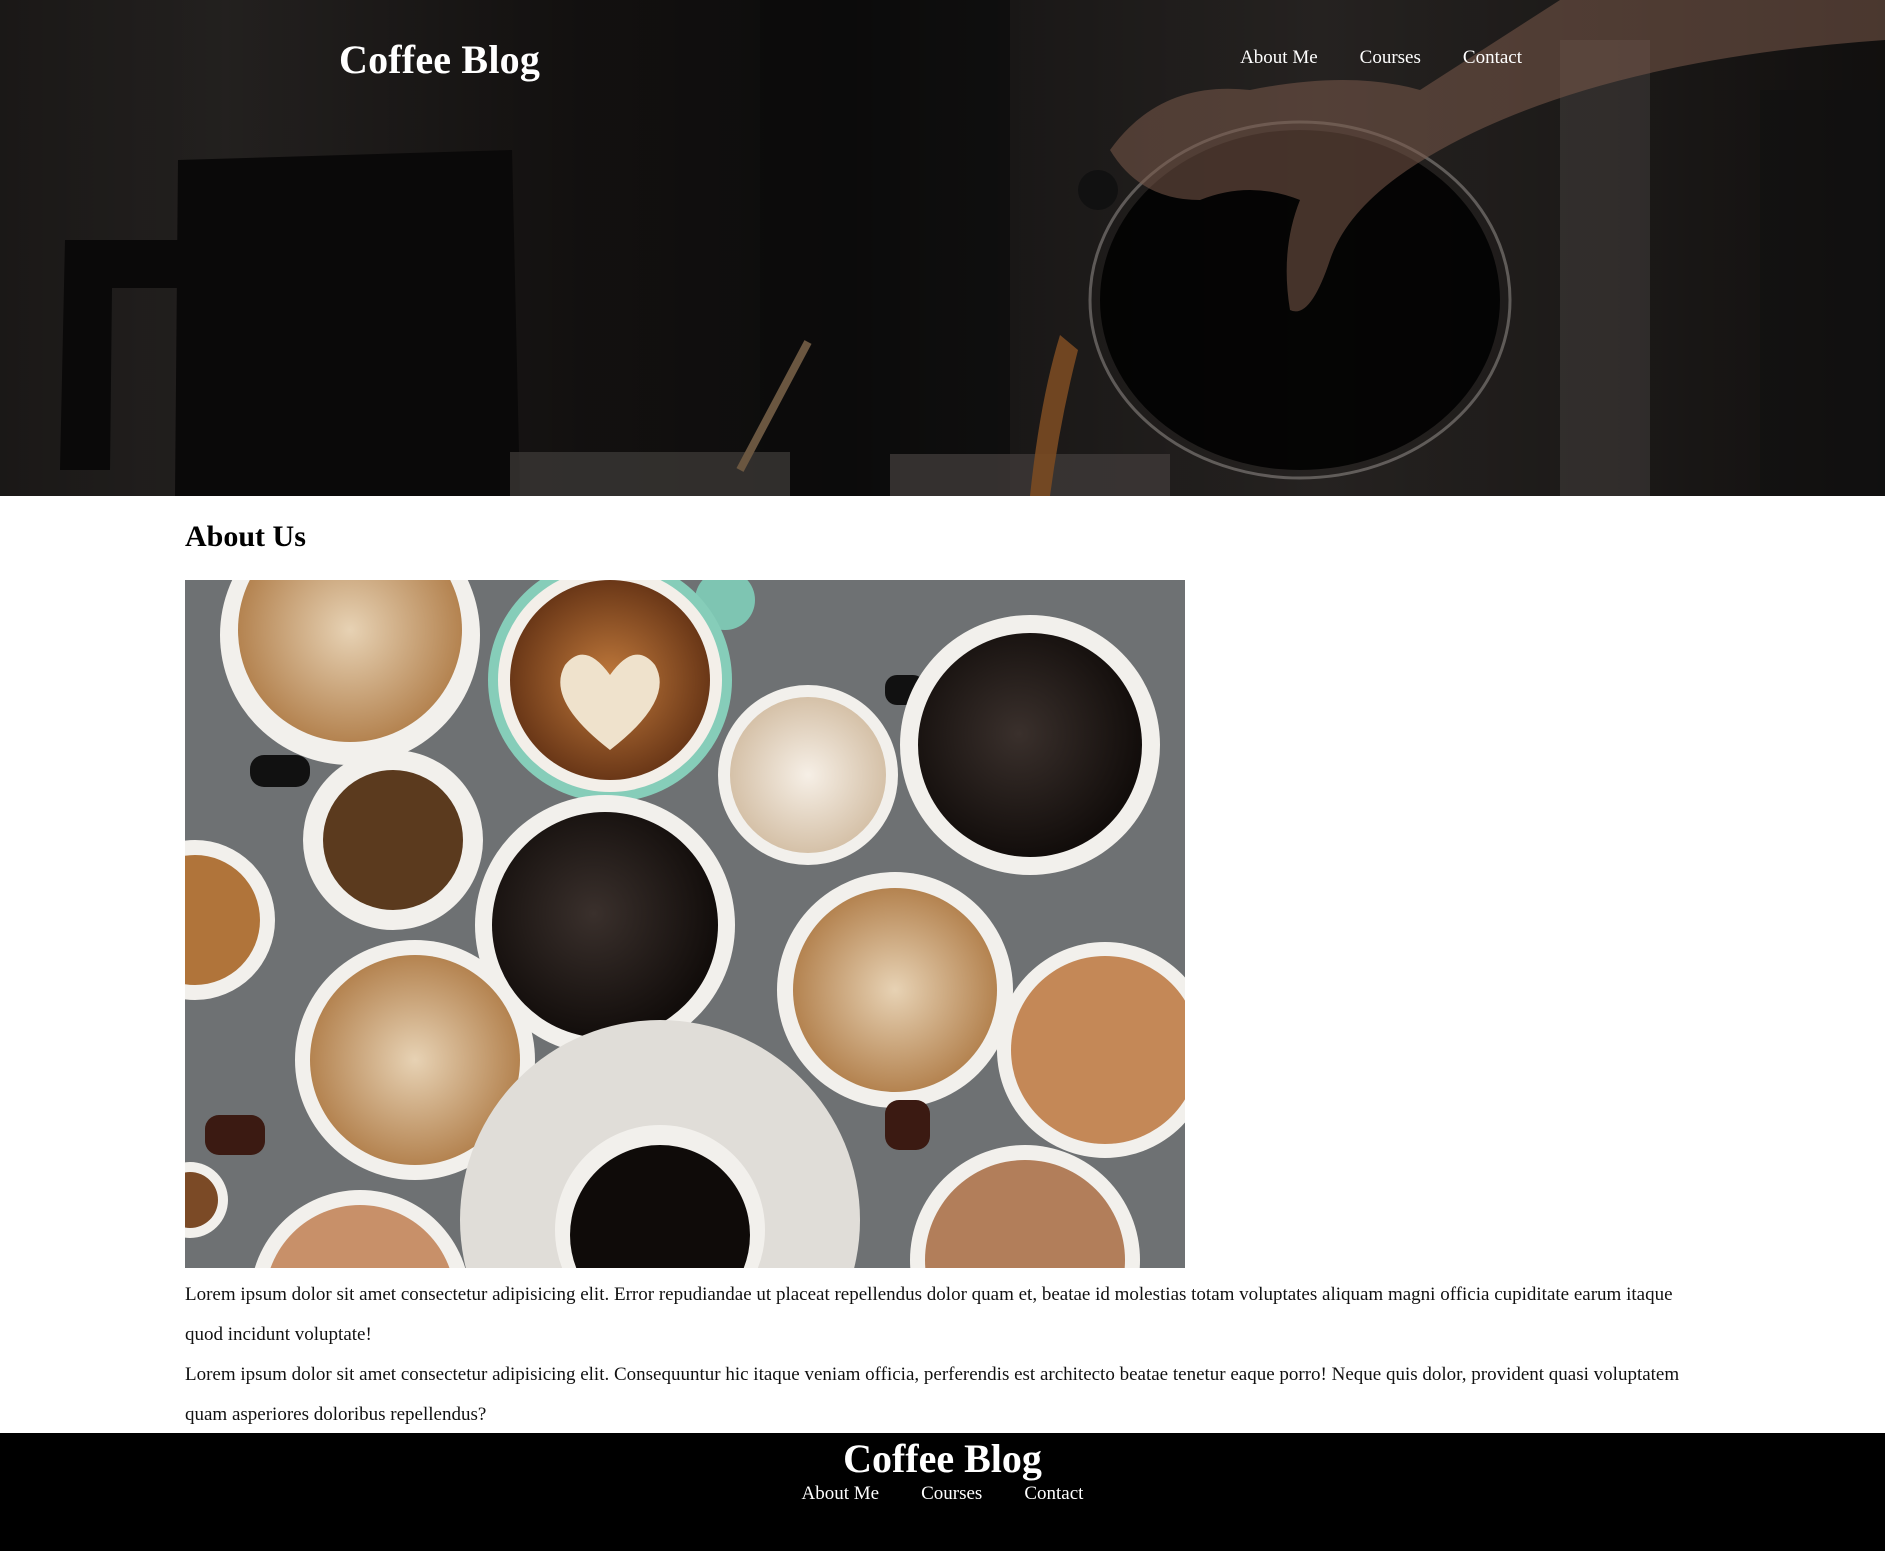 The width and height of the screenshot is (1885, 1551). What do you see at coordinates (439, 59) in the screenshot?
I see `site-title: Coffee Blog` at bounding box center [439, 59].